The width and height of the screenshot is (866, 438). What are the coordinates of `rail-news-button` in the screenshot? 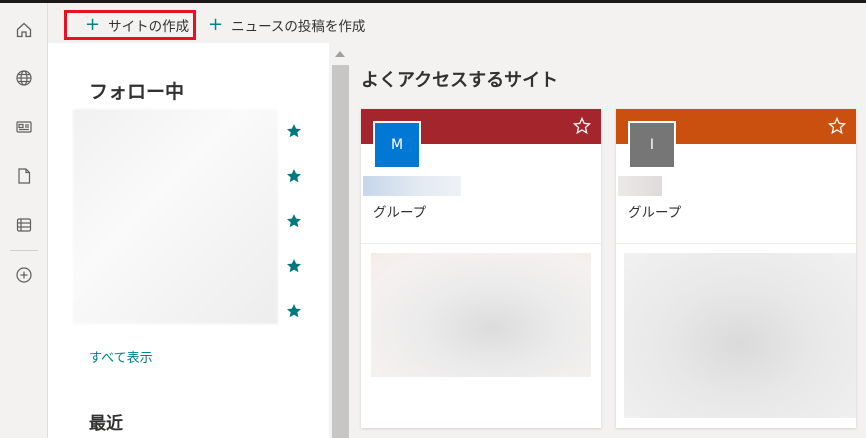 It's located at (24, 127).